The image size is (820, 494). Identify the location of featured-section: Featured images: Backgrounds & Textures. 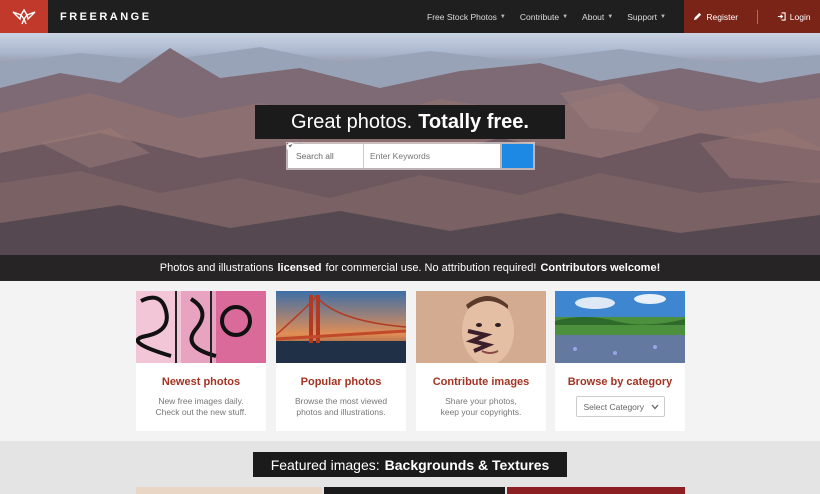
(410, 467).